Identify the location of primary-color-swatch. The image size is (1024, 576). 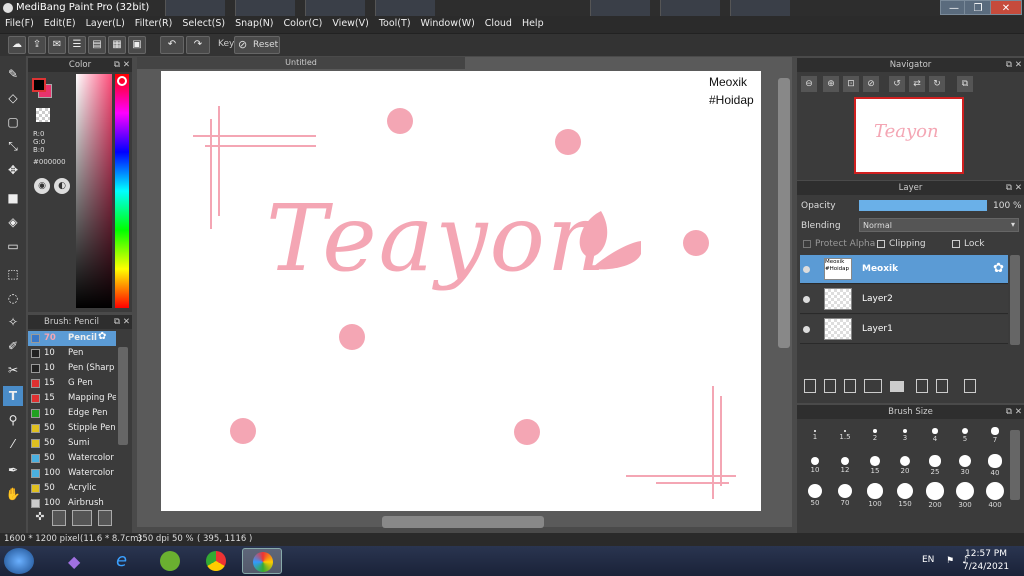
(39, 85).